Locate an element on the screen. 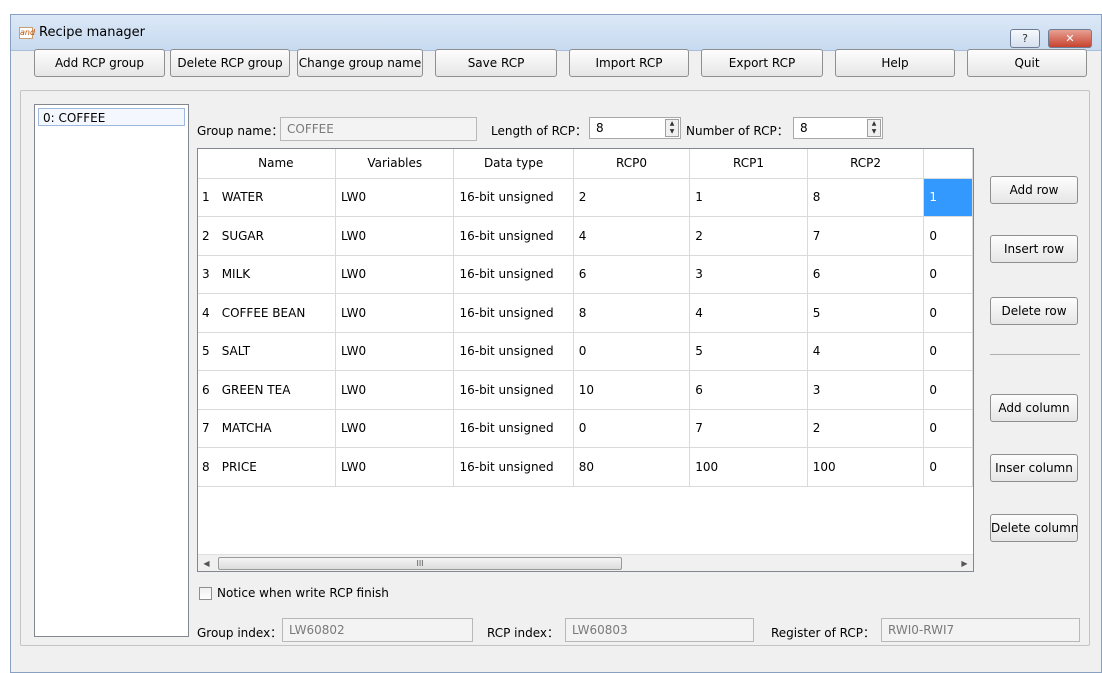  rcp-index-field is located at coordinates (659, 630).